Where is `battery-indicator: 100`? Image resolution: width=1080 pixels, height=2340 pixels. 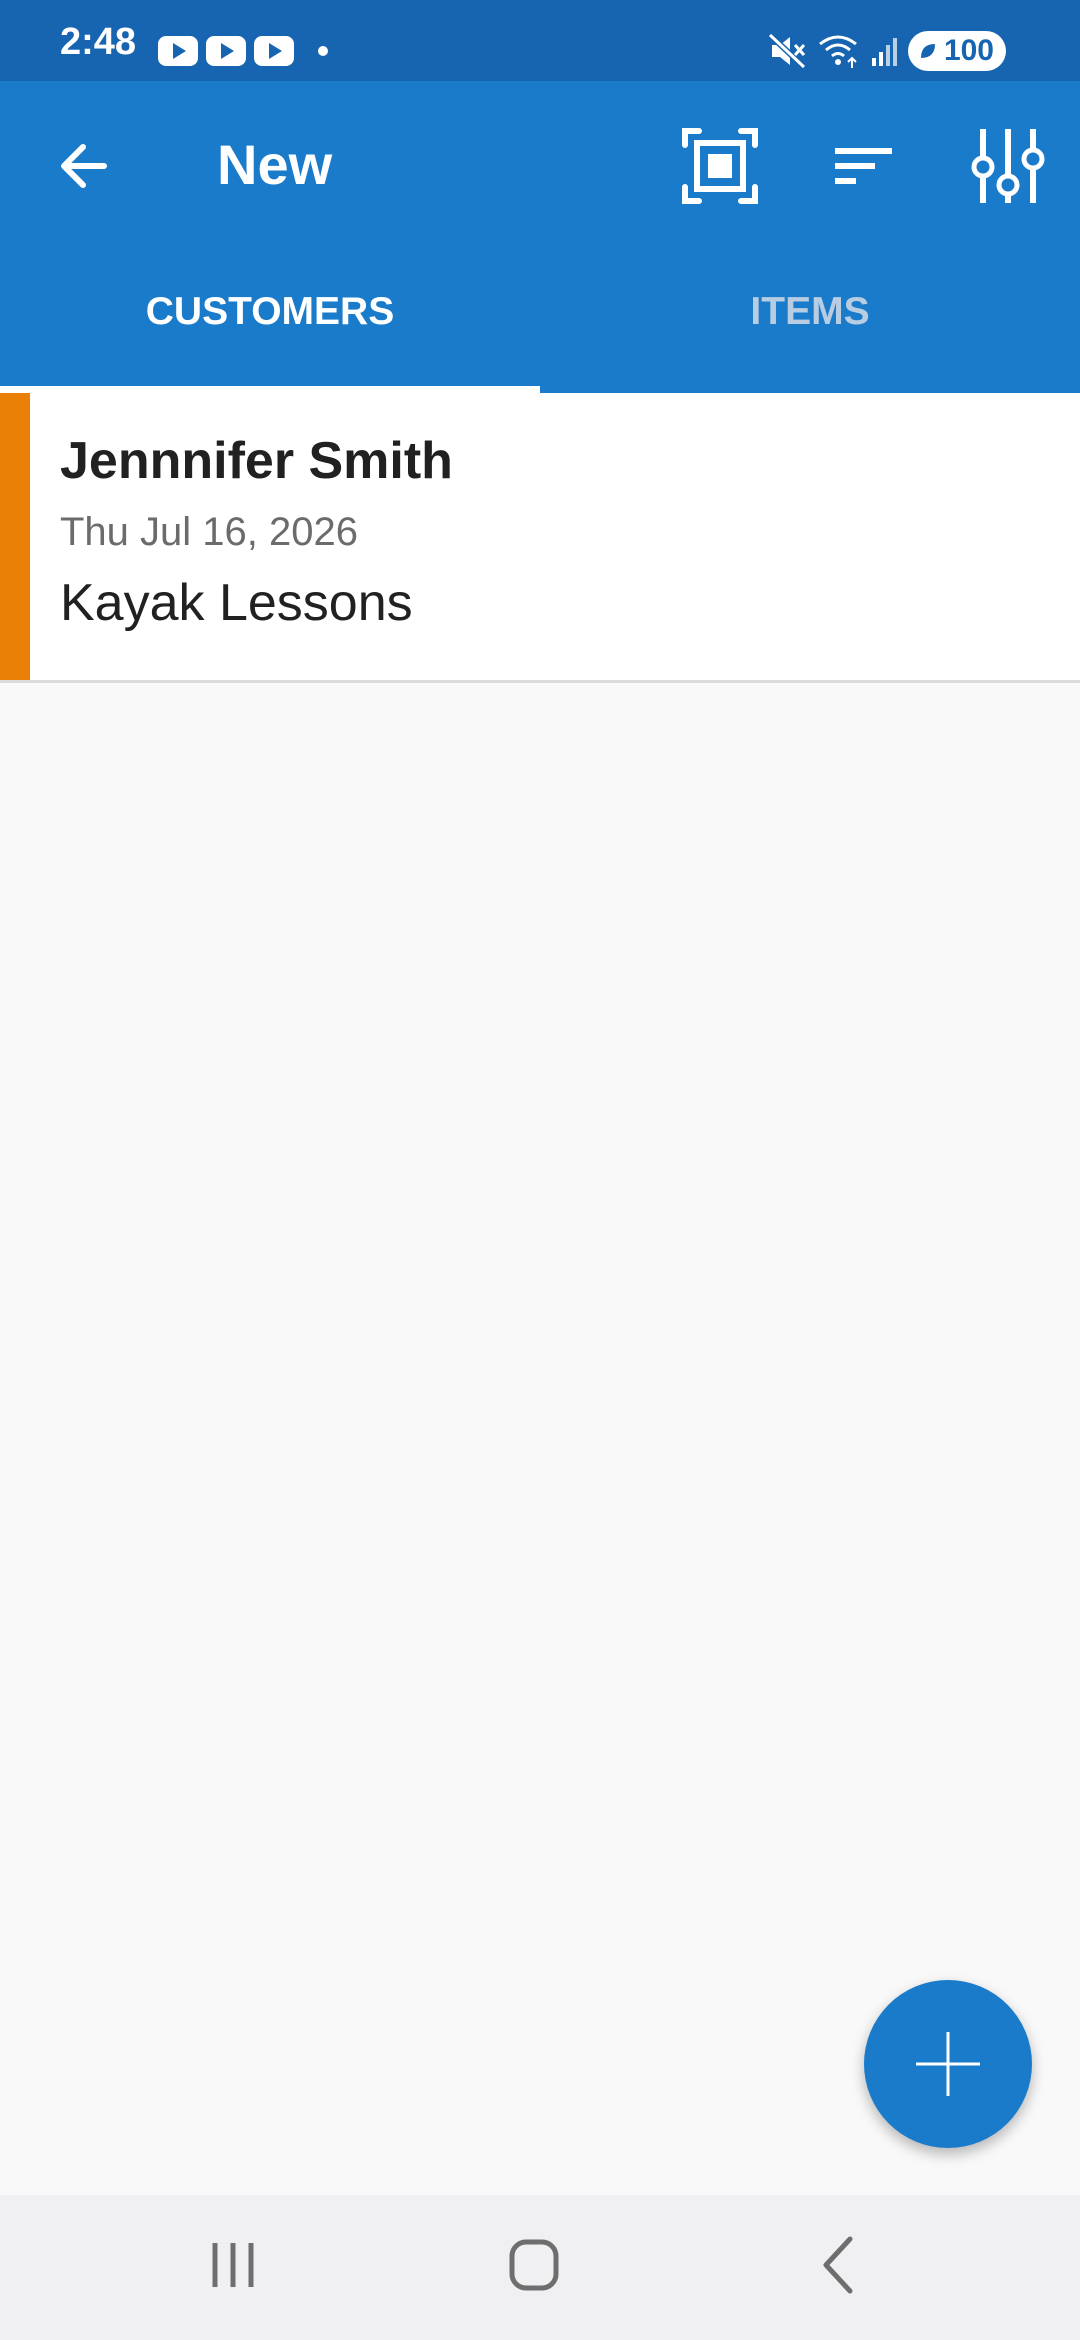 battery-indicator: 100 is located at coordinates (957, 51).